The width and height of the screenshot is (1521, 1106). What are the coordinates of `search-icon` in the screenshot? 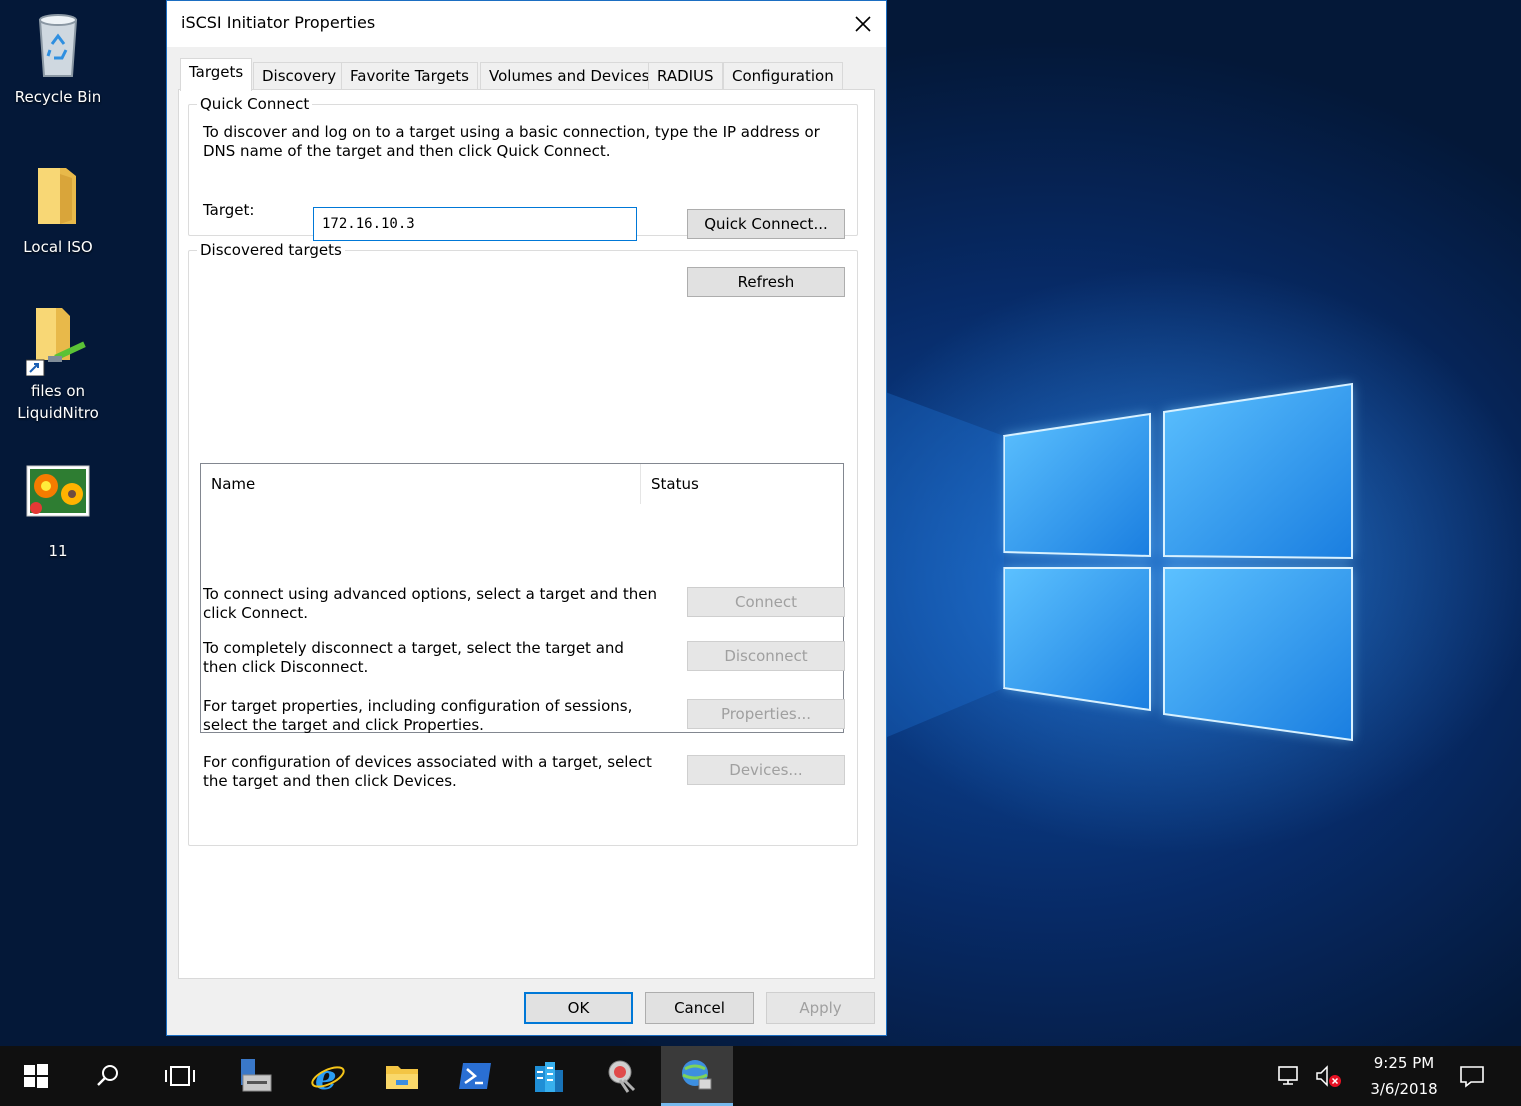 It's located at (107, 1075).